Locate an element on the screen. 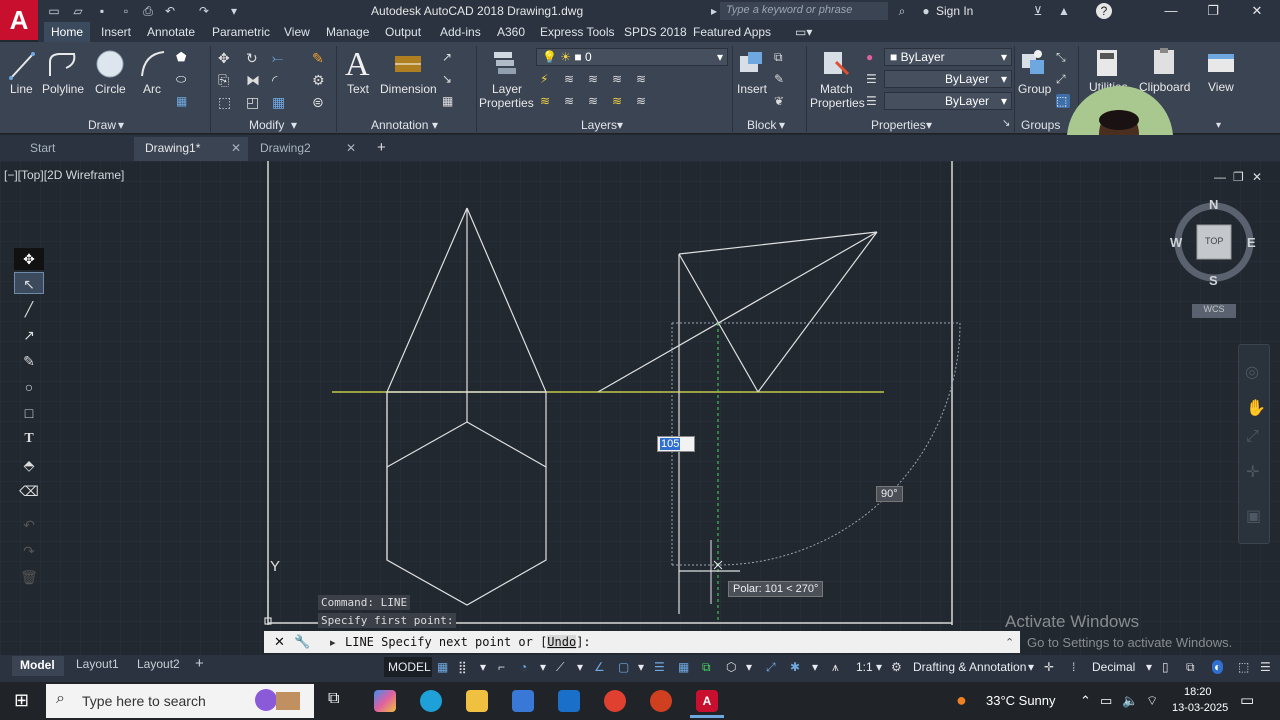  layer-previous-icon: ≋ is located at coordinates (571, 101).